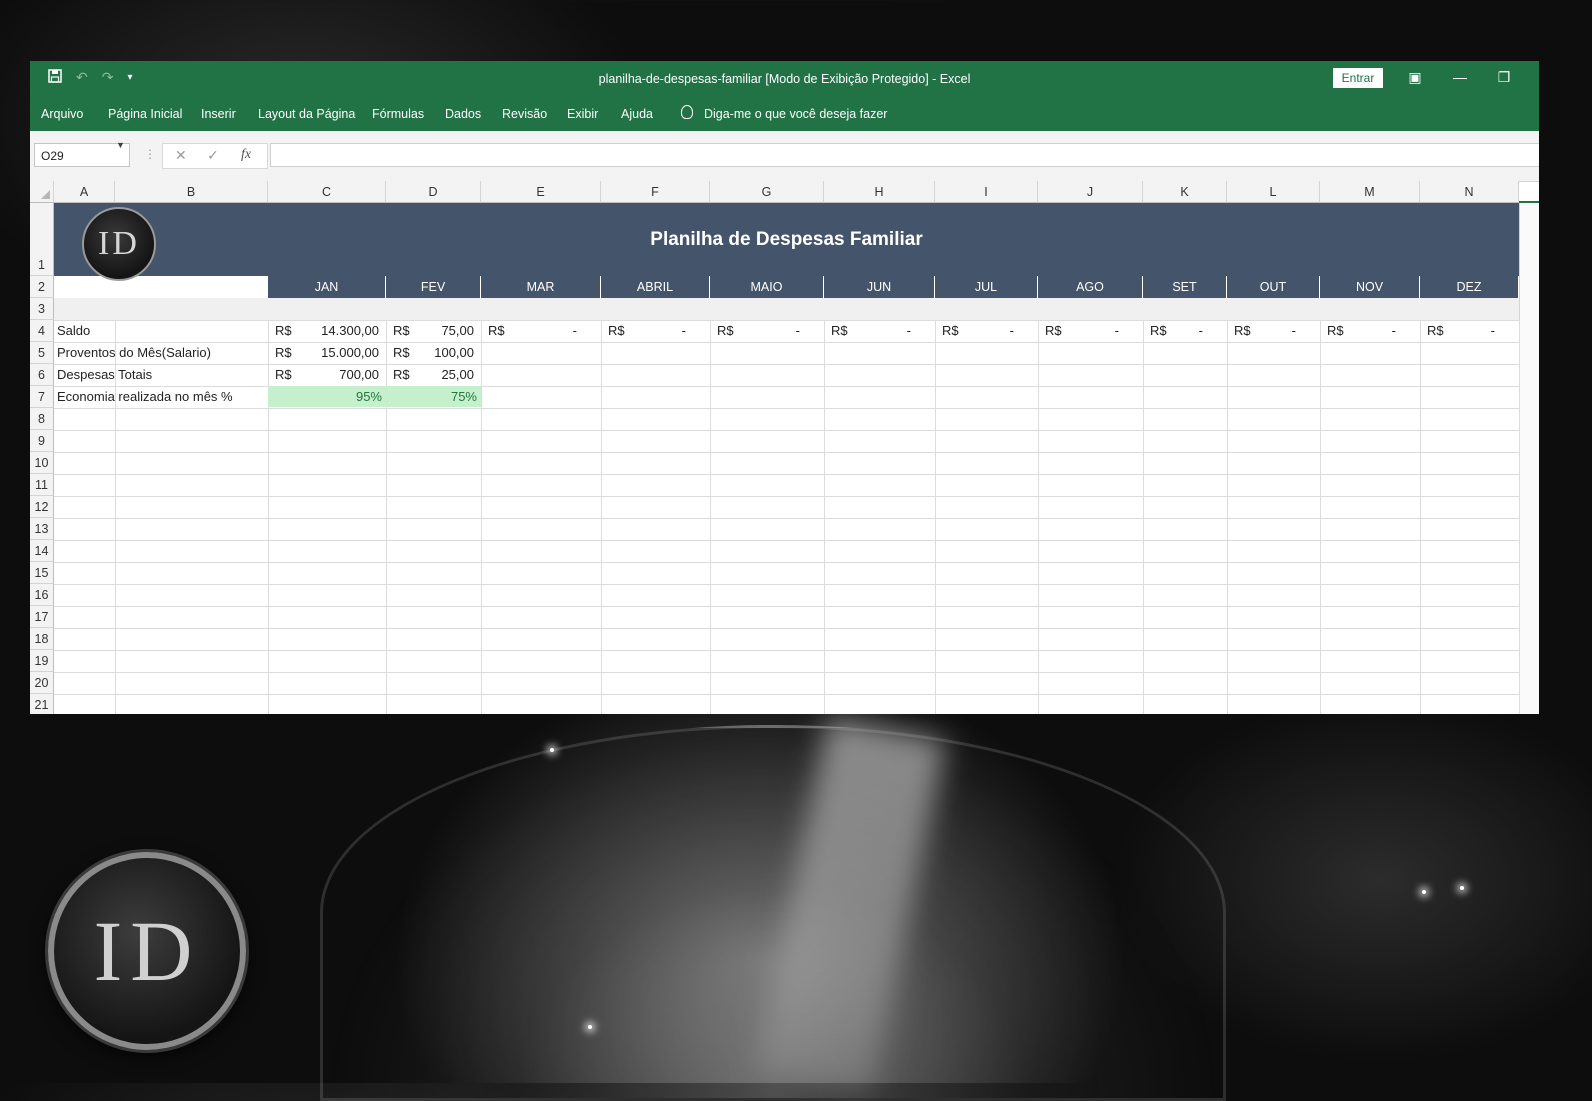 Image resolution: width=1592 pixels, height=1101 pixels. What do you see at coordinates (433, 287) in the screenshot?
I see `month-header-fev: FEV` at bounding box center [433, 287].